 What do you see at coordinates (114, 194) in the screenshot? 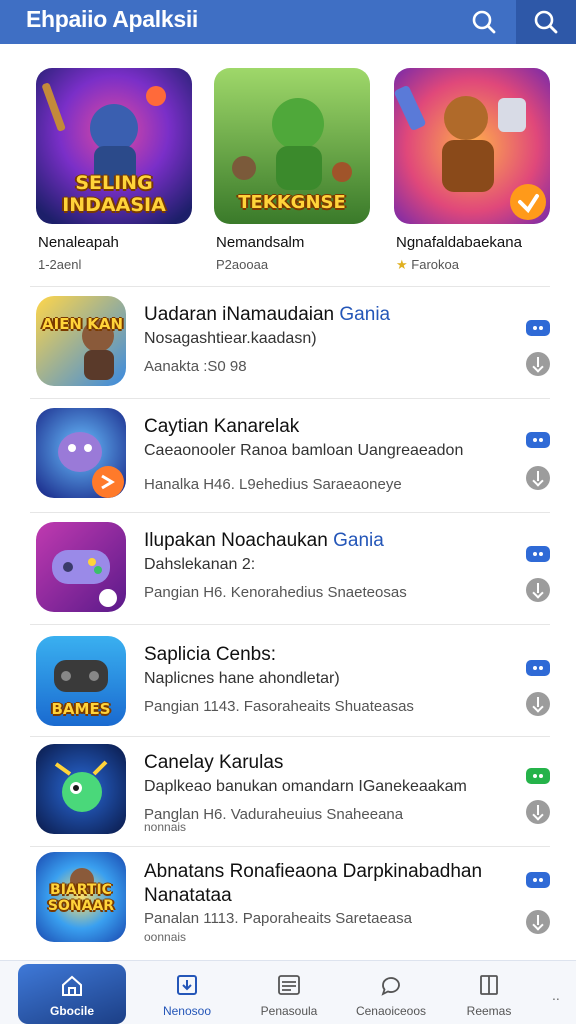
I see `game-banner: SELING INDAASIA` at bounding box center [114, 194].